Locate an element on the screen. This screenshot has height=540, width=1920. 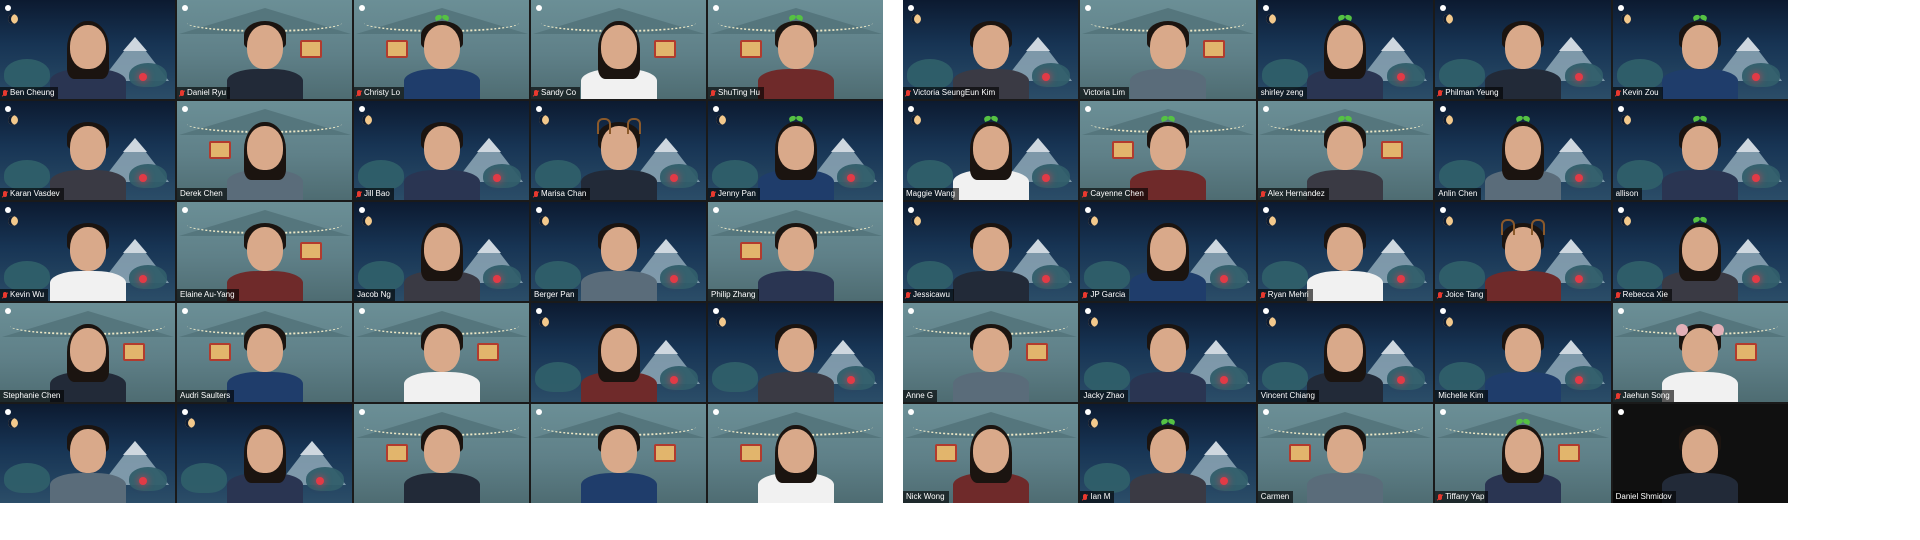
participant-video-tile: Rebecca Xie is located at coordinates (1700, 251).